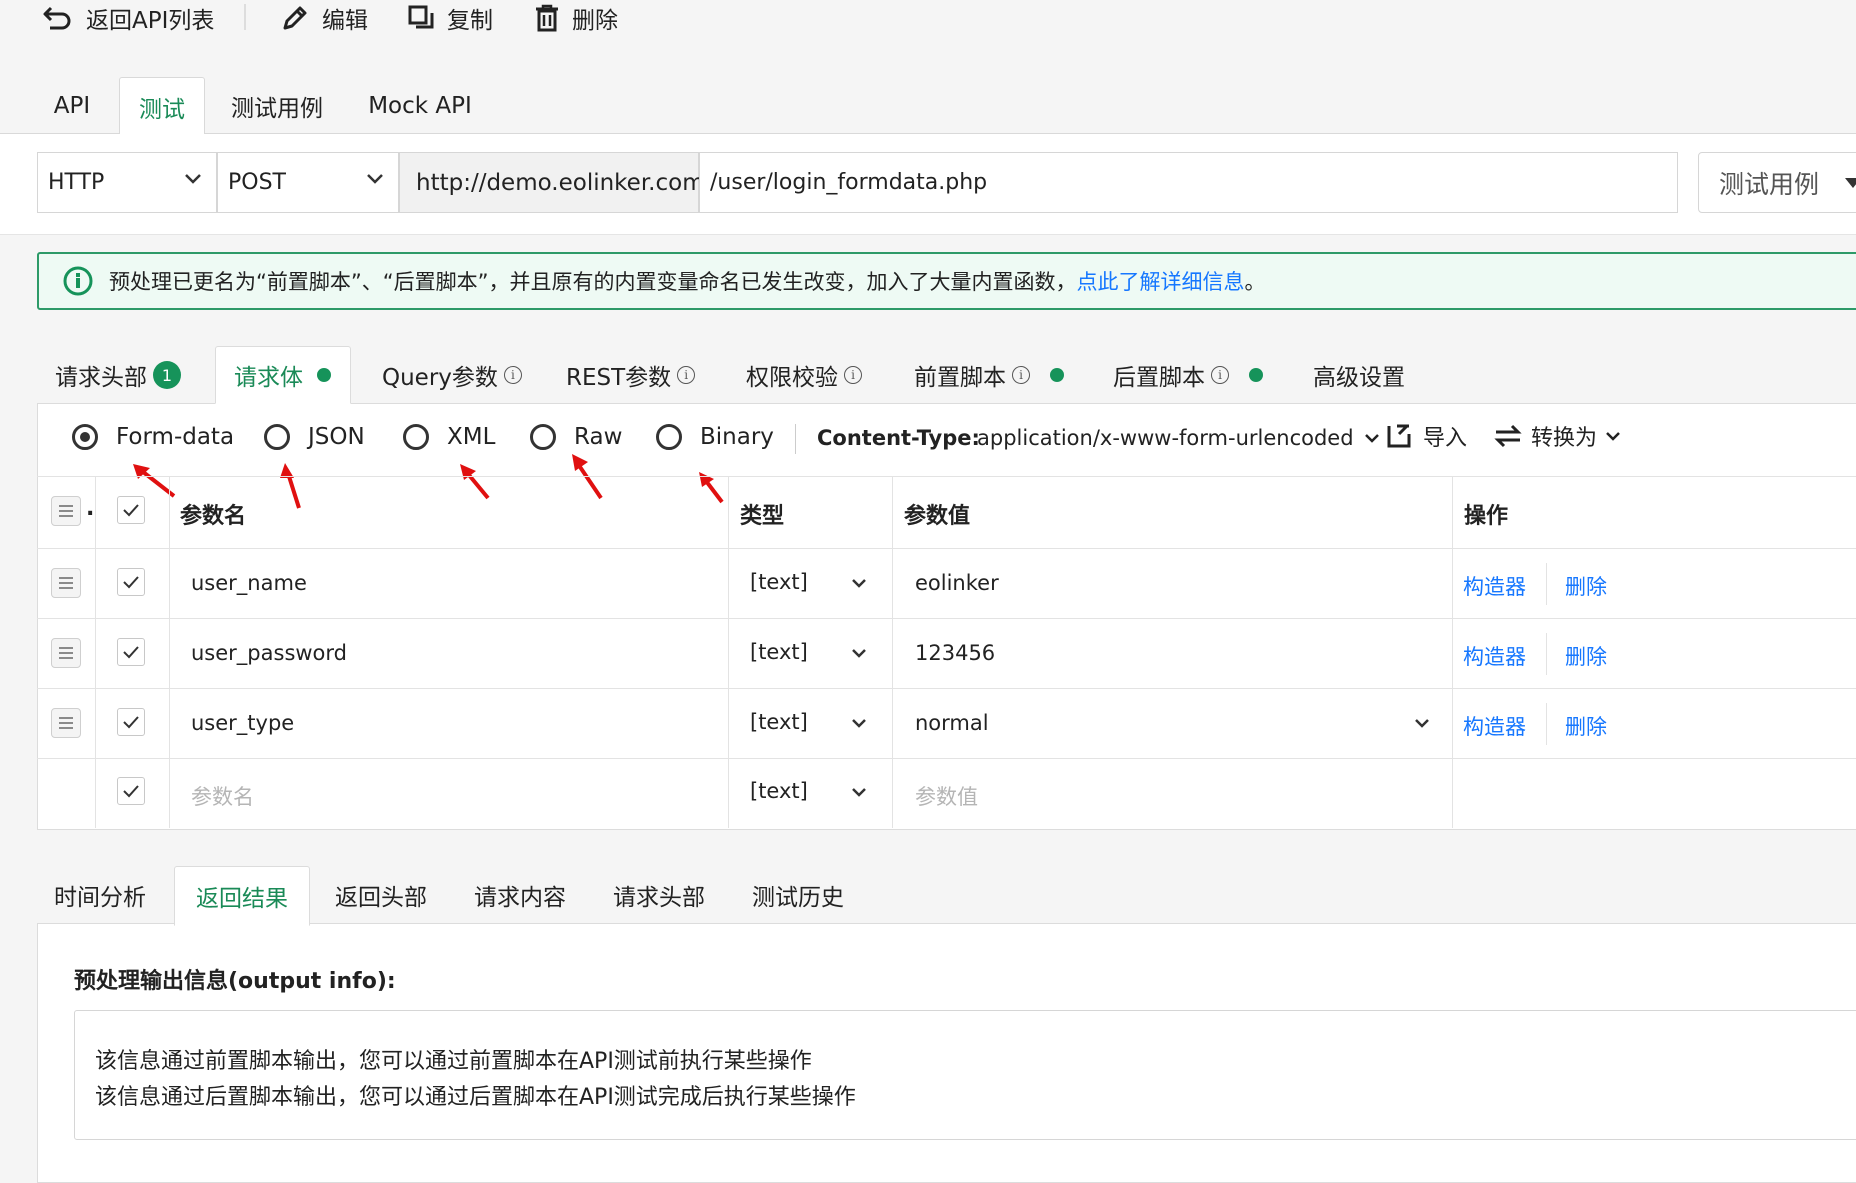 The image size is (1856, 1183). Describe the element at coordinates (587, 477) in the screenshot. I see `annotation-arrow-icon` at that location.